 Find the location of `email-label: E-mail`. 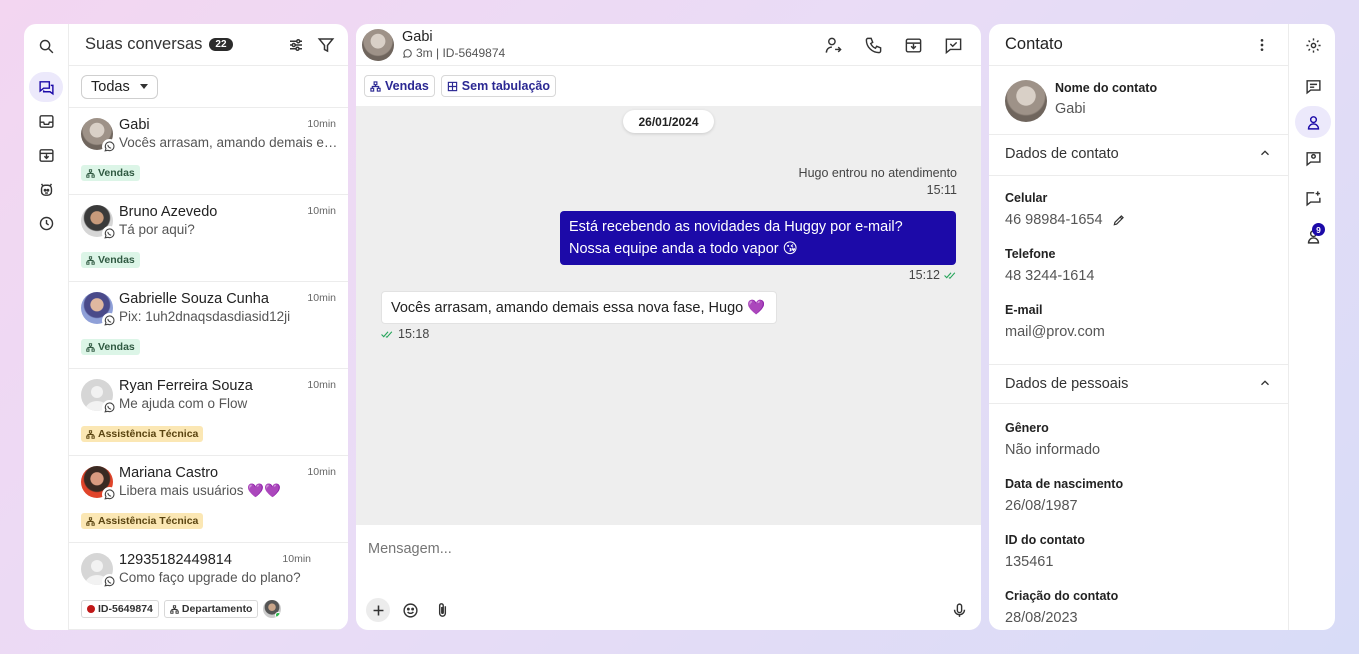

email-label: E-mail is located at coordinates (1024, 310).